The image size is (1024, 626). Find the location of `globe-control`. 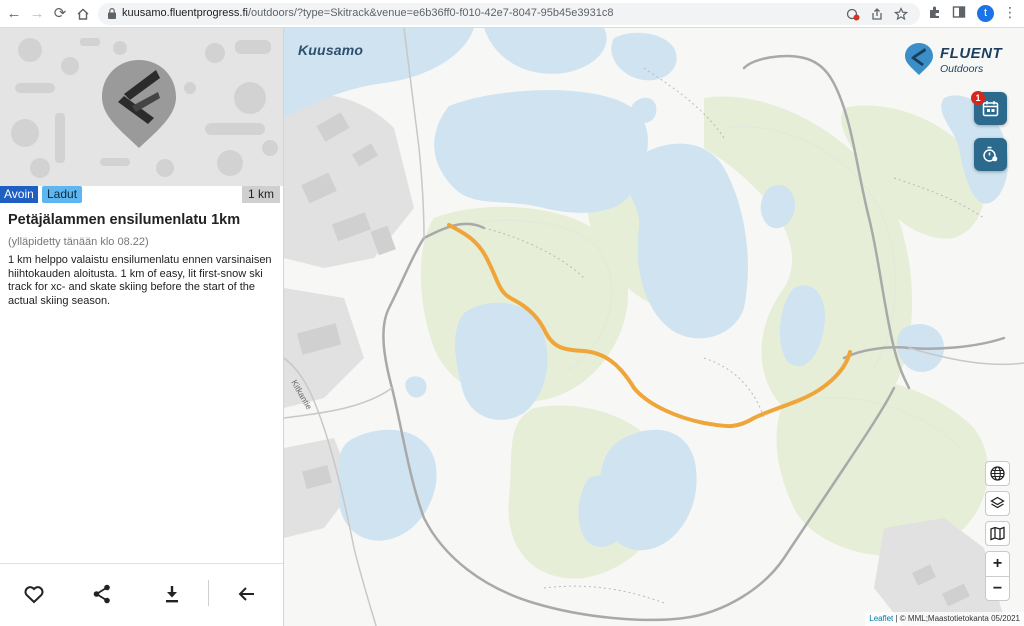

globe-control is located at coordinates (997, 473).